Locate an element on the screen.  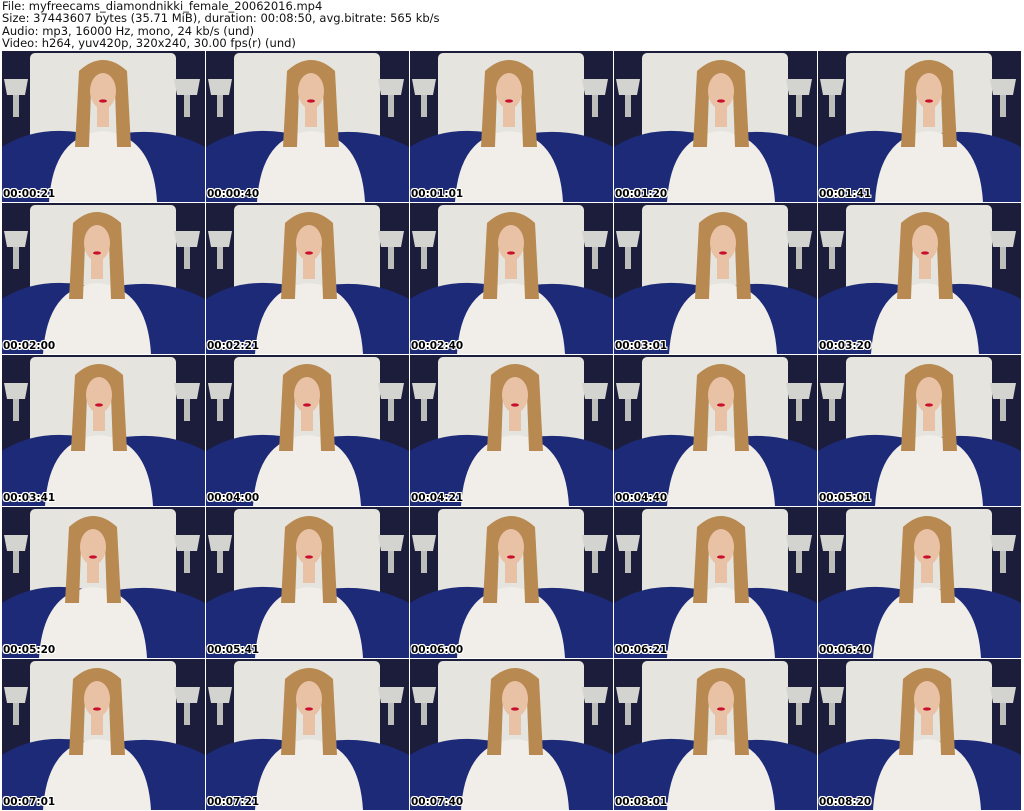
thumbnail-frame: 00:05:41 is located at coordinates (307, 582).